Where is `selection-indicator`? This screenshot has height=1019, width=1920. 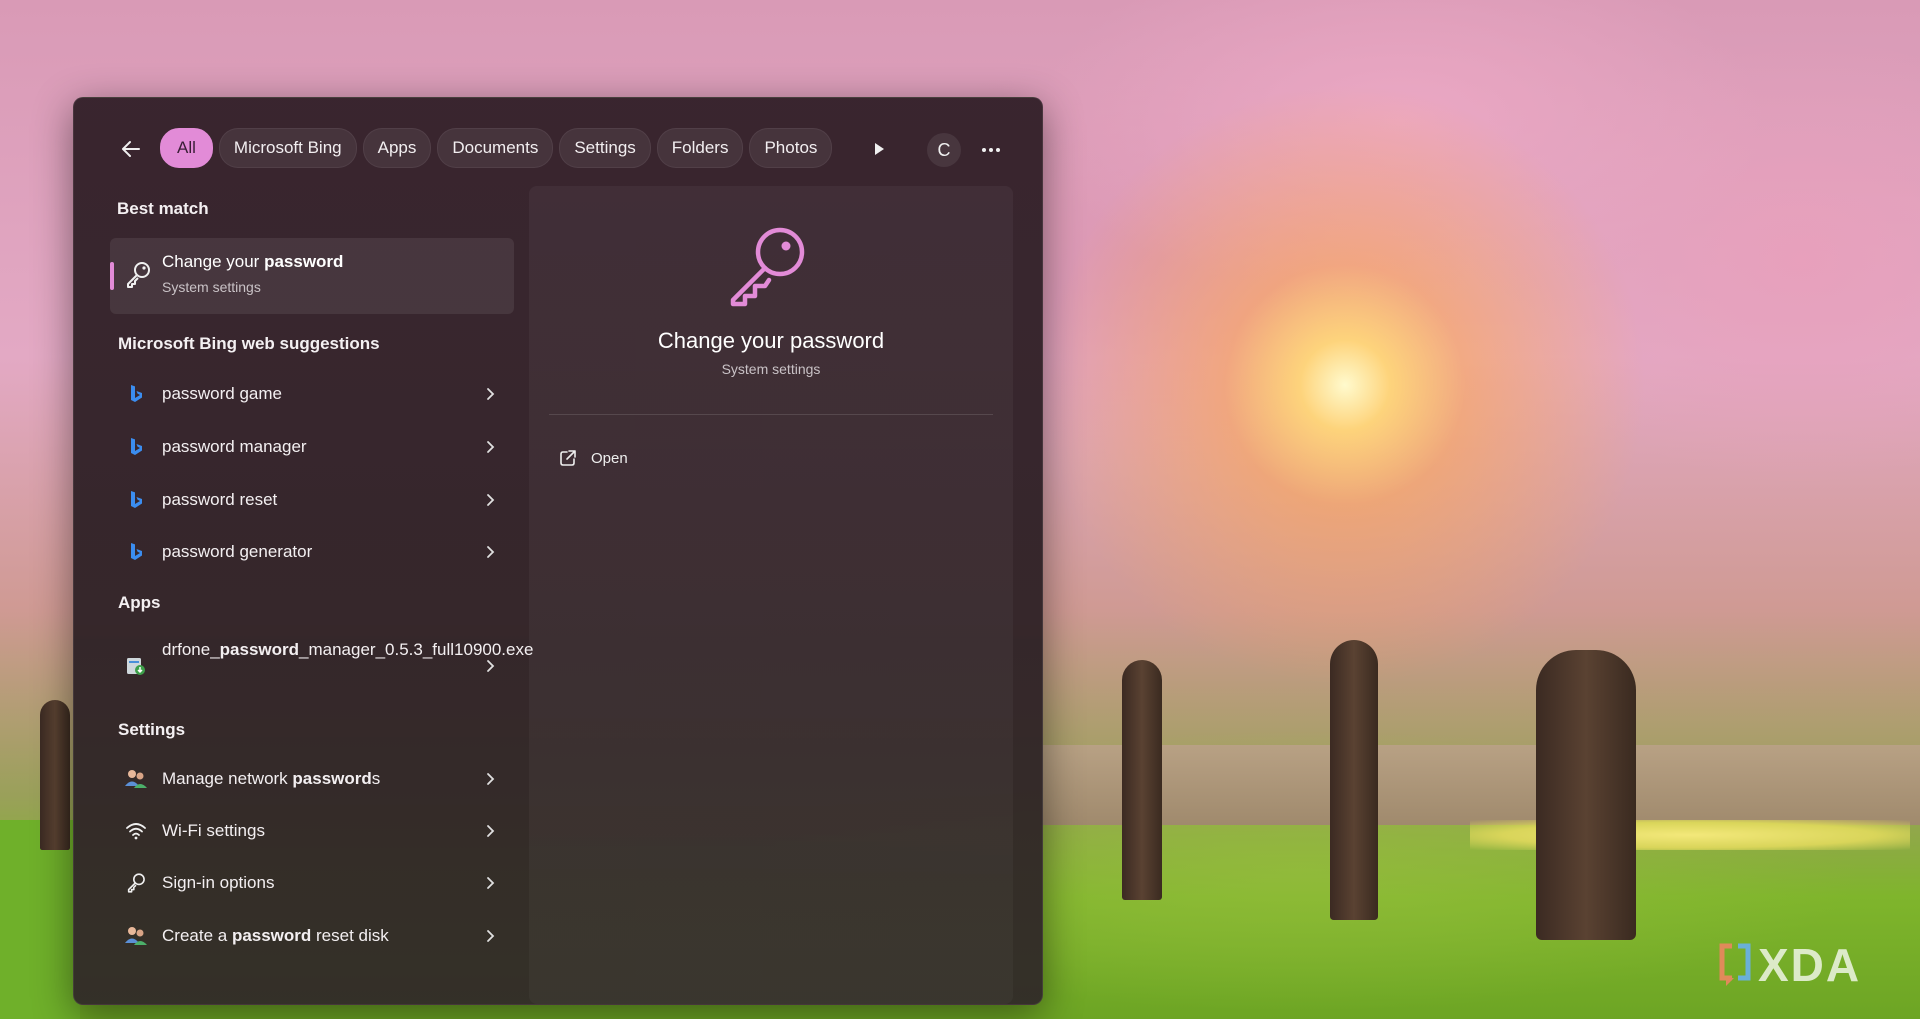 selection-indicator is located at coordinates (112, 276).